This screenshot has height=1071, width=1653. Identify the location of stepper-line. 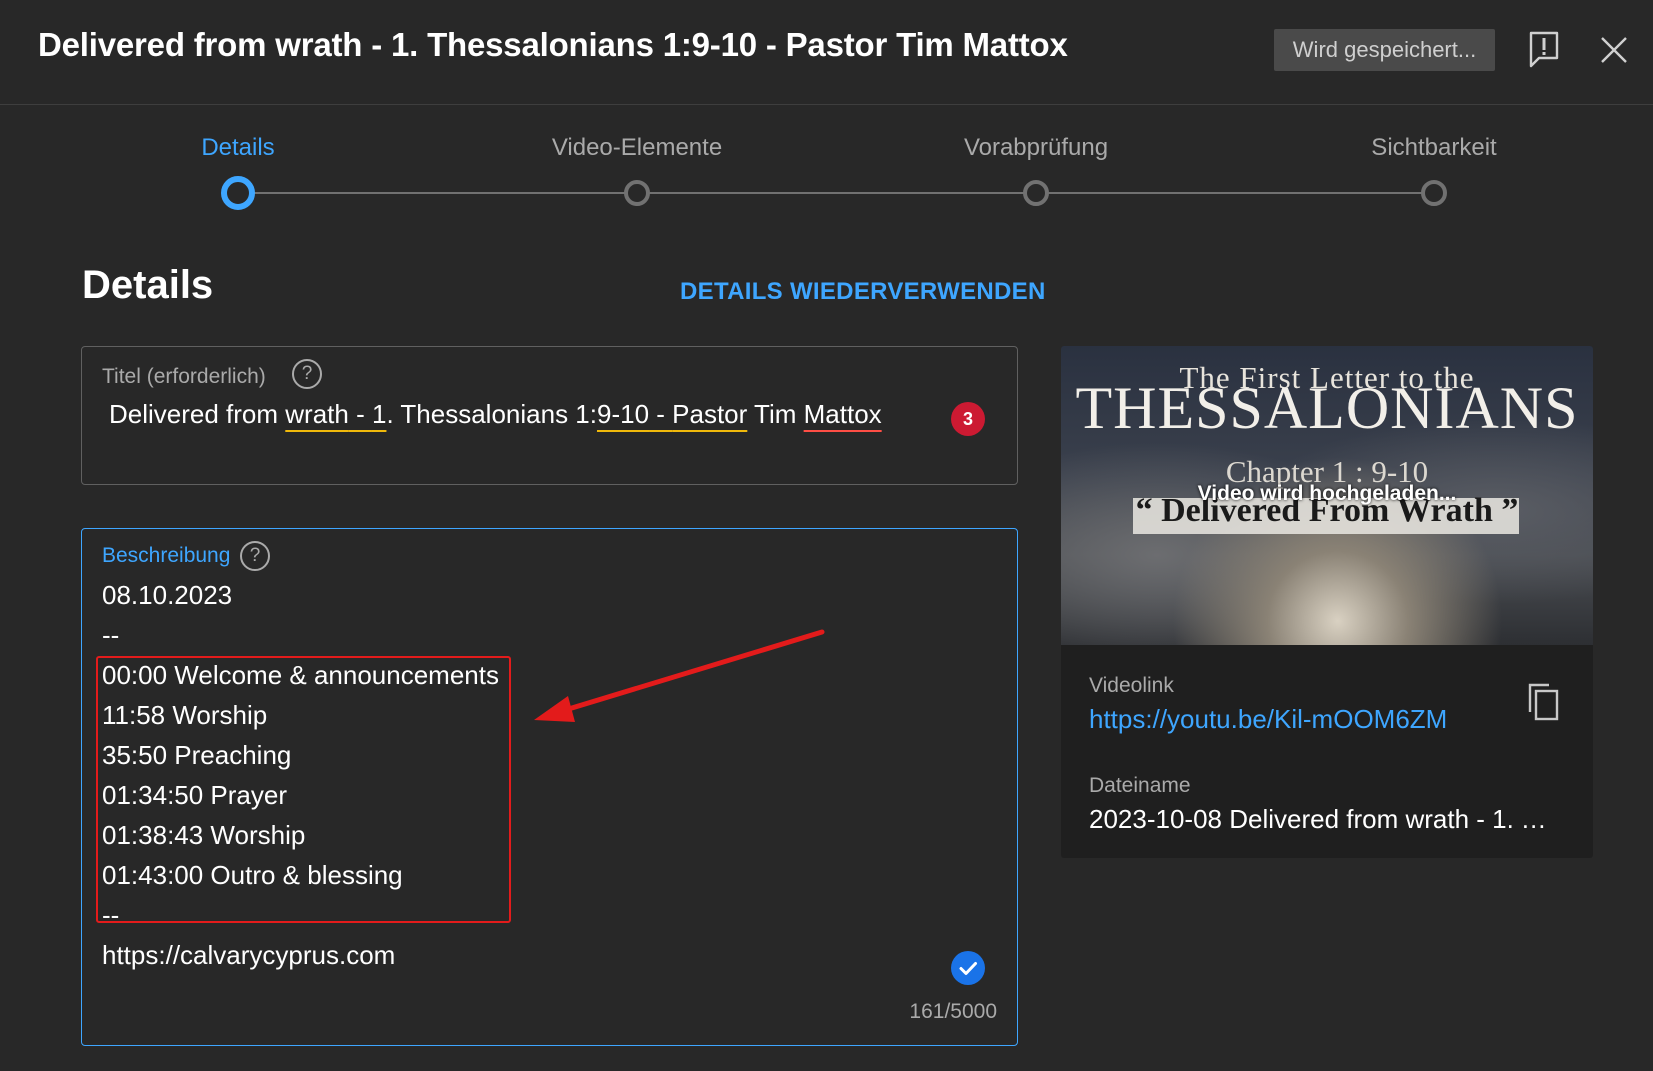
(836, 193).